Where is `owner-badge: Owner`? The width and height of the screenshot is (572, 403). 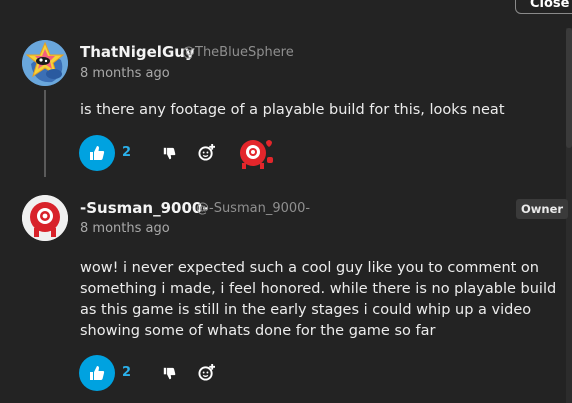 owner-badge: Owner is located at coordinates (542, 209).